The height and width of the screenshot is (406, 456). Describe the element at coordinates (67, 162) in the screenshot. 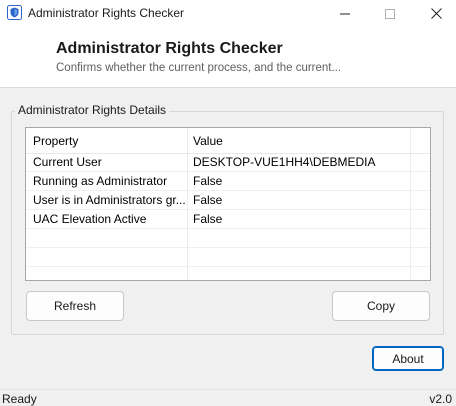

I see `cell-property: Current User` at that location.